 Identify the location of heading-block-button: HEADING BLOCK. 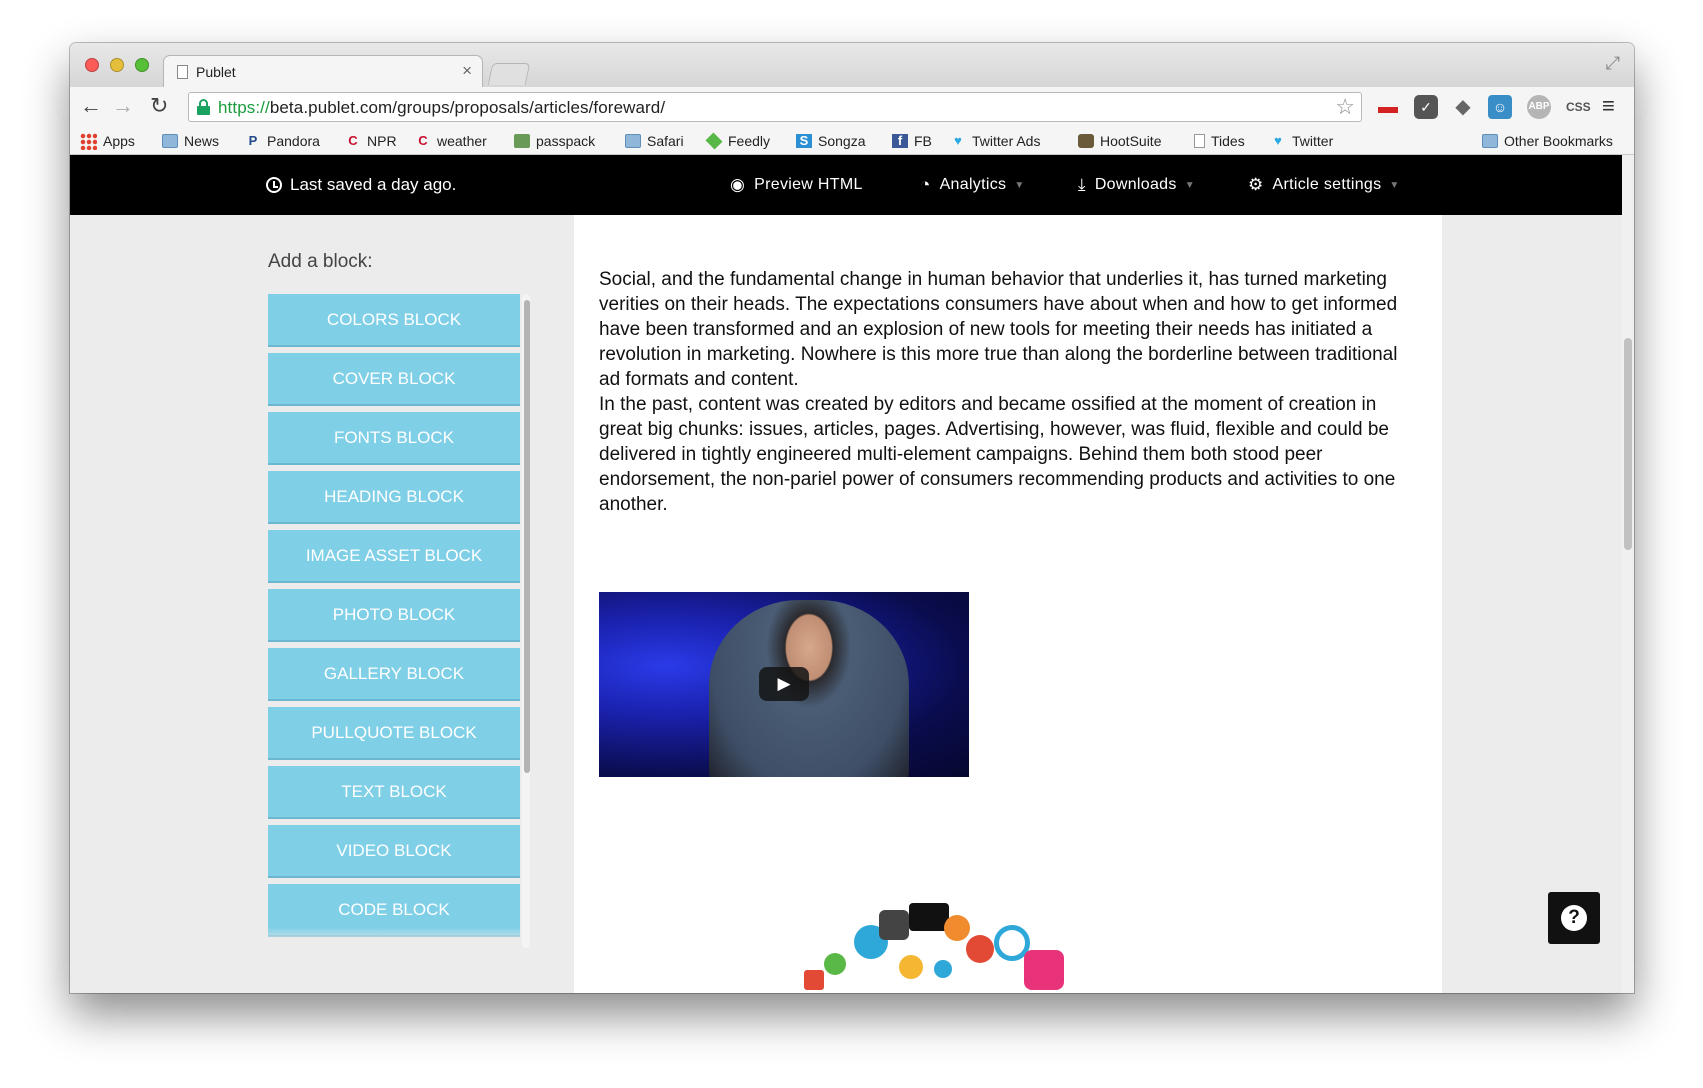
(394, 496).